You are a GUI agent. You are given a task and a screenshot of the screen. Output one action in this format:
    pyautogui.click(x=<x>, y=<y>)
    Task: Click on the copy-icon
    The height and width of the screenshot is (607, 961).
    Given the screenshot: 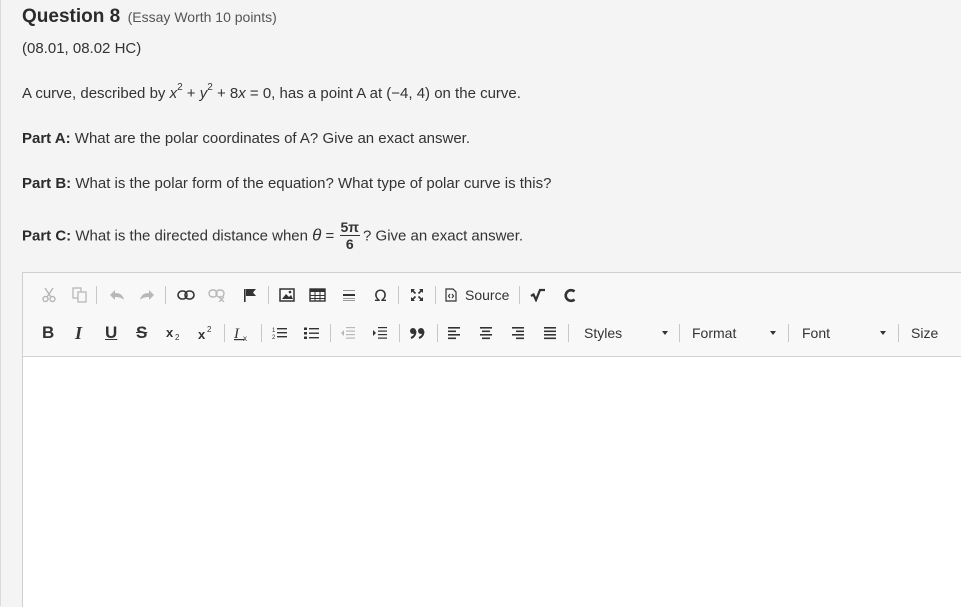 What is the action you would take?
    pyautogui.click(x=79, y=295)
    